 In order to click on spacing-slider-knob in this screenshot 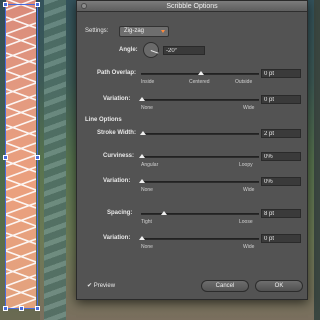, I will do `click(164, 213)`.